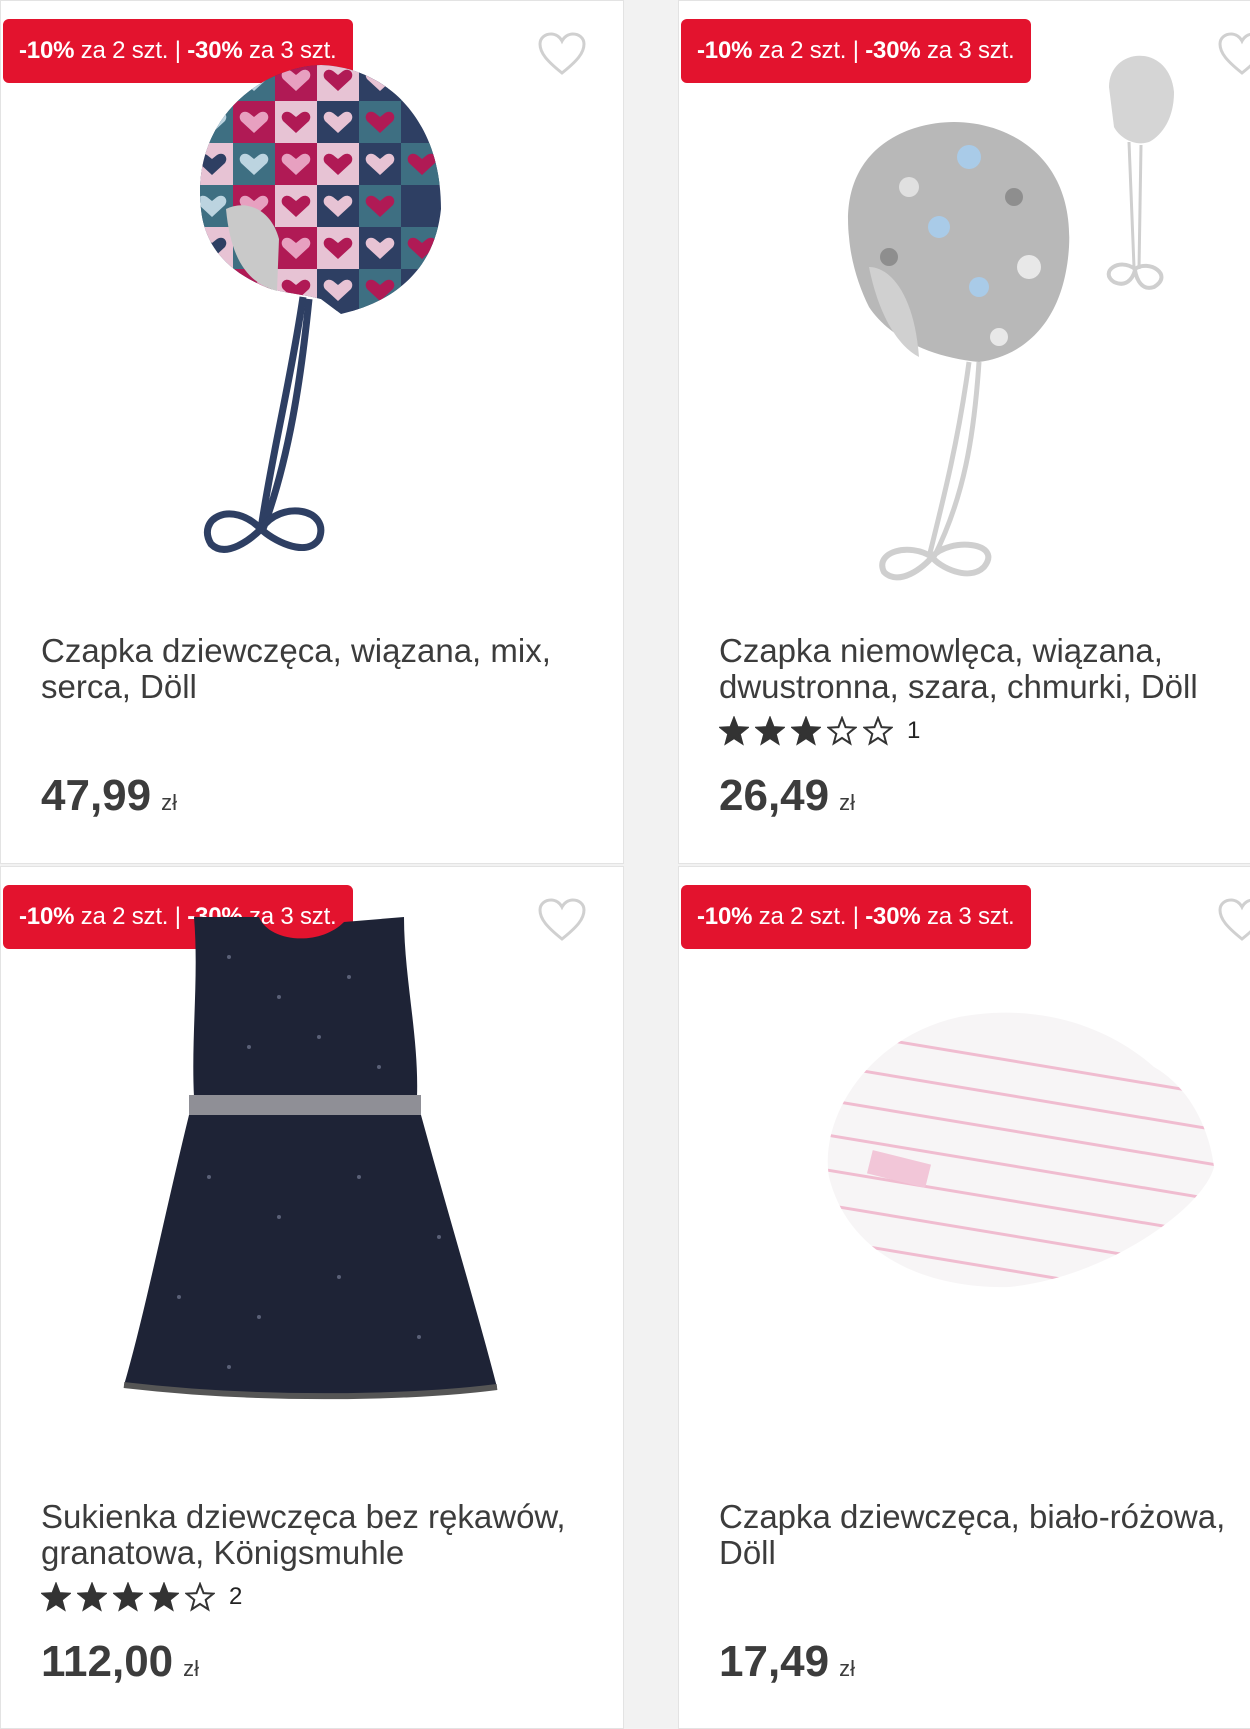 The image size is (1250, 1729). Describe the element at coordinates (747, 1552) in the screenshot. I see `title-line-2: Döll` at that location.